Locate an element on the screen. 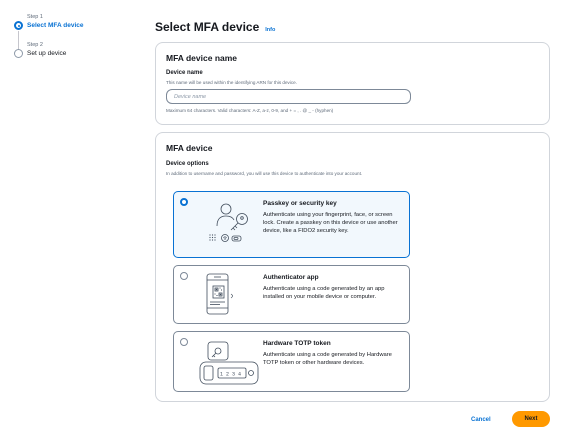 Image resolution: width=573 pixels, height=446 pixels. authenticator-app-illustration-icon is located at coordinates (219, 294).